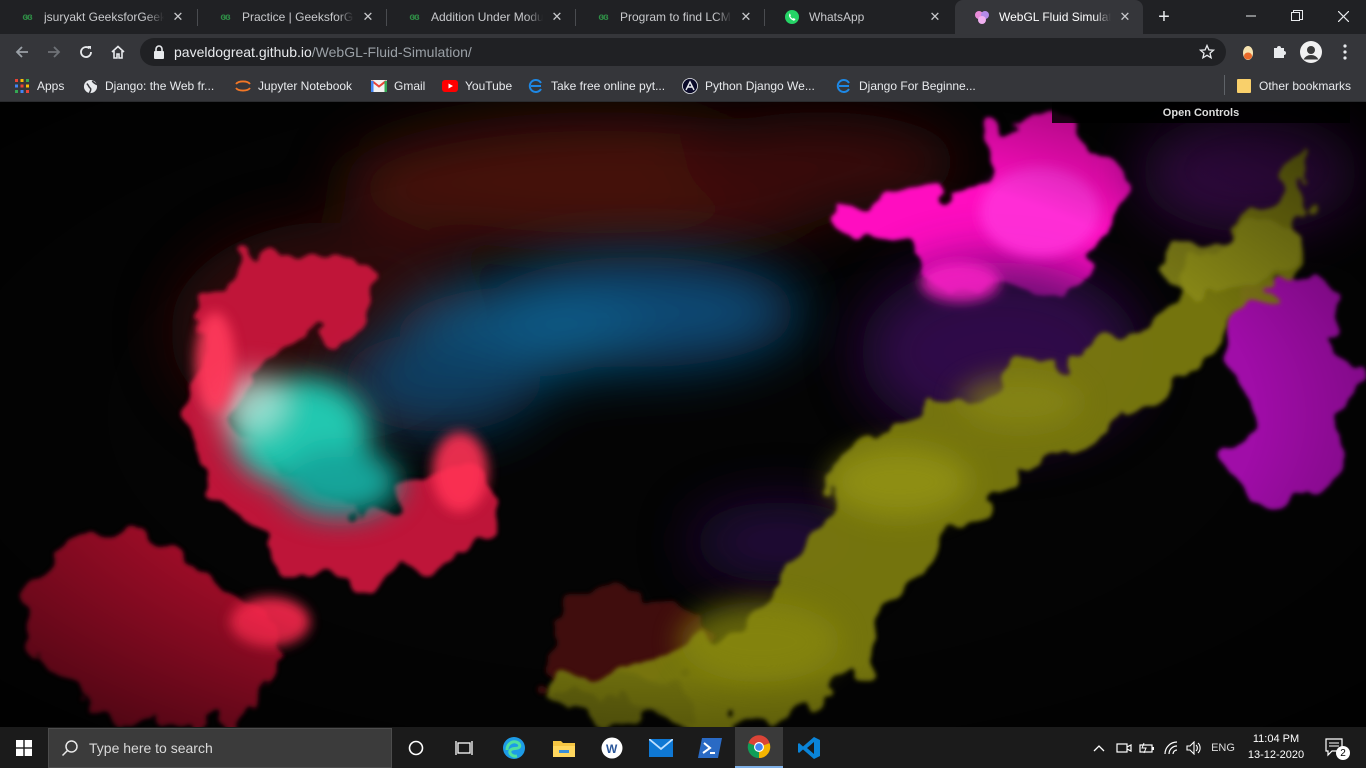 This screenshot has width=1366, height=768. Describe the element at coordinates (1099, 747) in the screenshot. I see `show-hidden-icons-chevron-up-icon` at that location.